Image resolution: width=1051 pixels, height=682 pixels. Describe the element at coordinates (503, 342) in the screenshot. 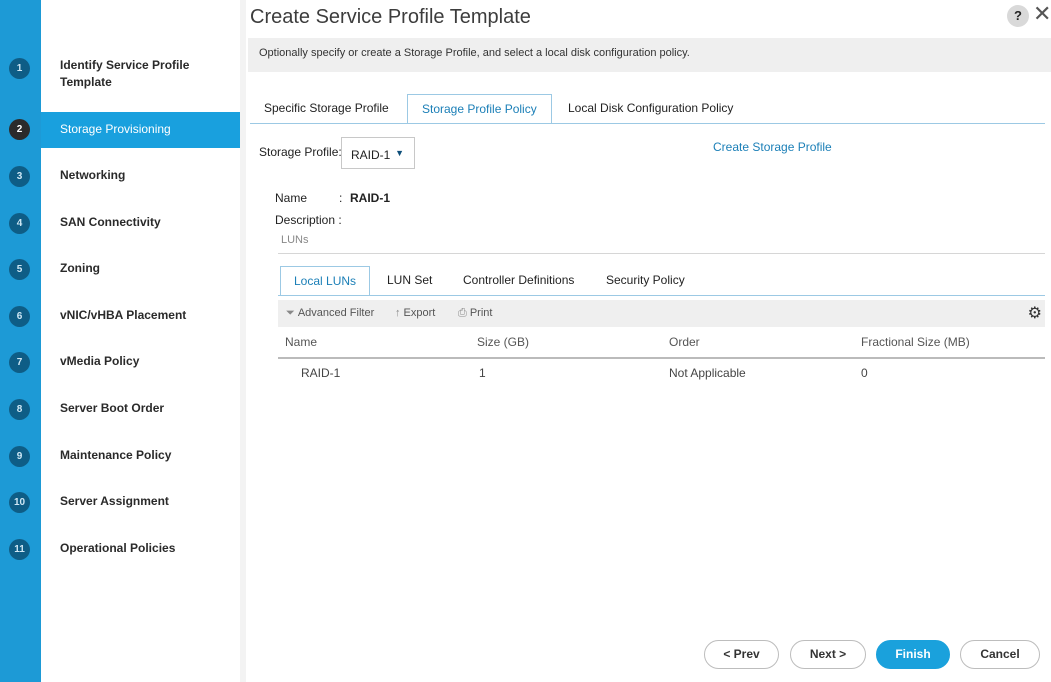

I see `column-header-size: Size (GB)` at that location.